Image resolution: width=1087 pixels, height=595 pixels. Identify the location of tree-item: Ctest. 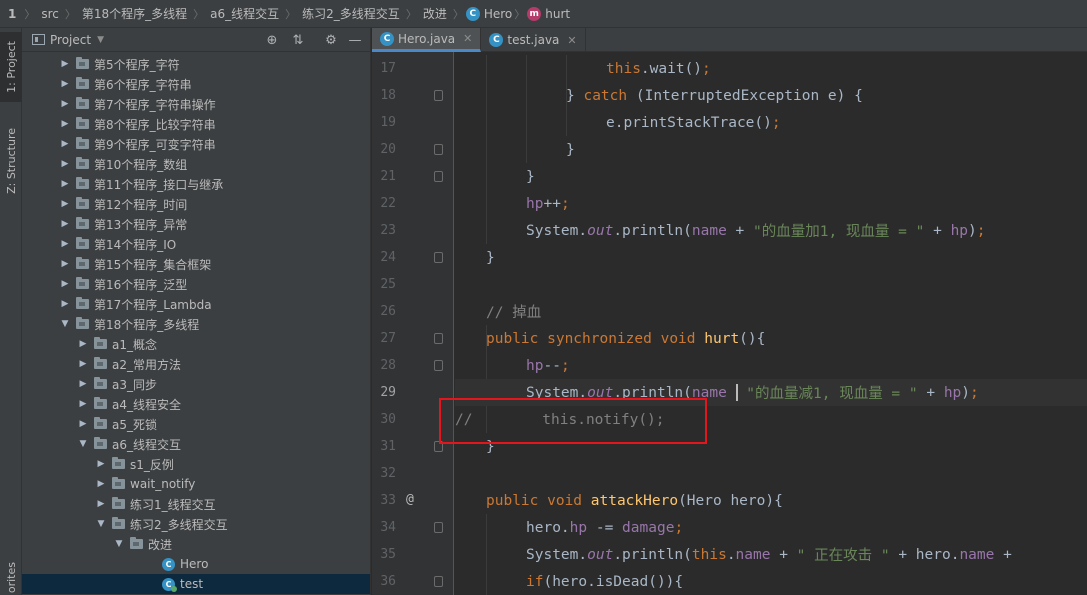
(196, 584).